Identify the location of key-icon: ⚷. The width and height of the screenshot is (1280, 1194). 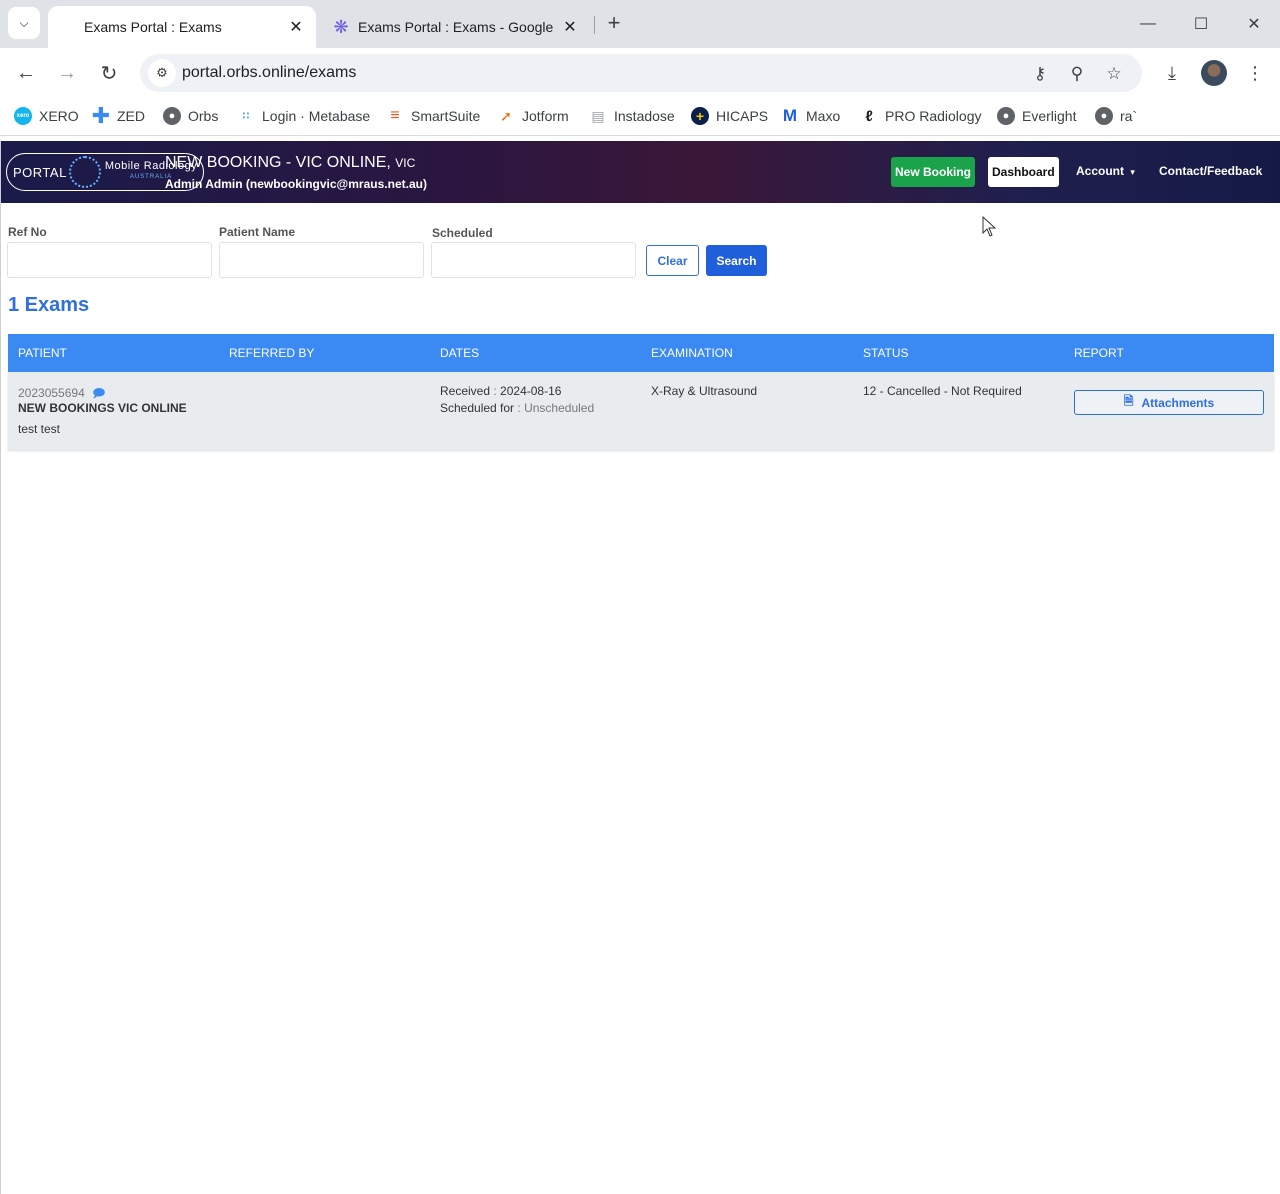
(1040, 74).